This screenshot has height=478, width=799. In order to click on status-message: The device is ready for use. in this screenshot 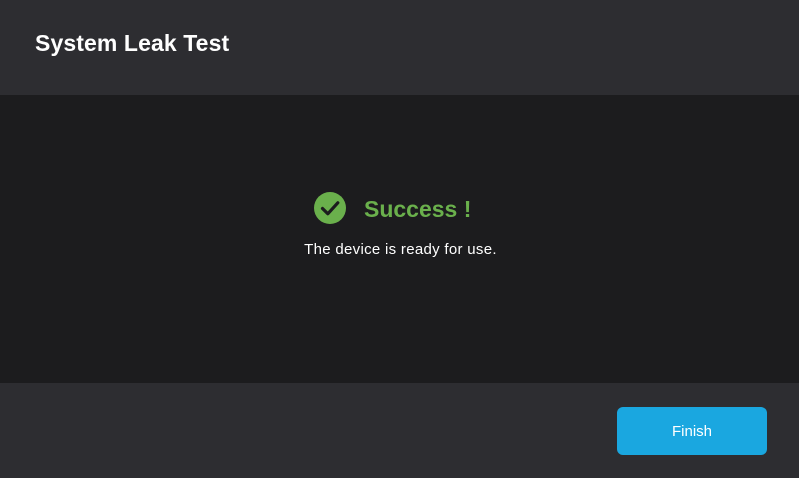, I will do `click(400, 249)`.